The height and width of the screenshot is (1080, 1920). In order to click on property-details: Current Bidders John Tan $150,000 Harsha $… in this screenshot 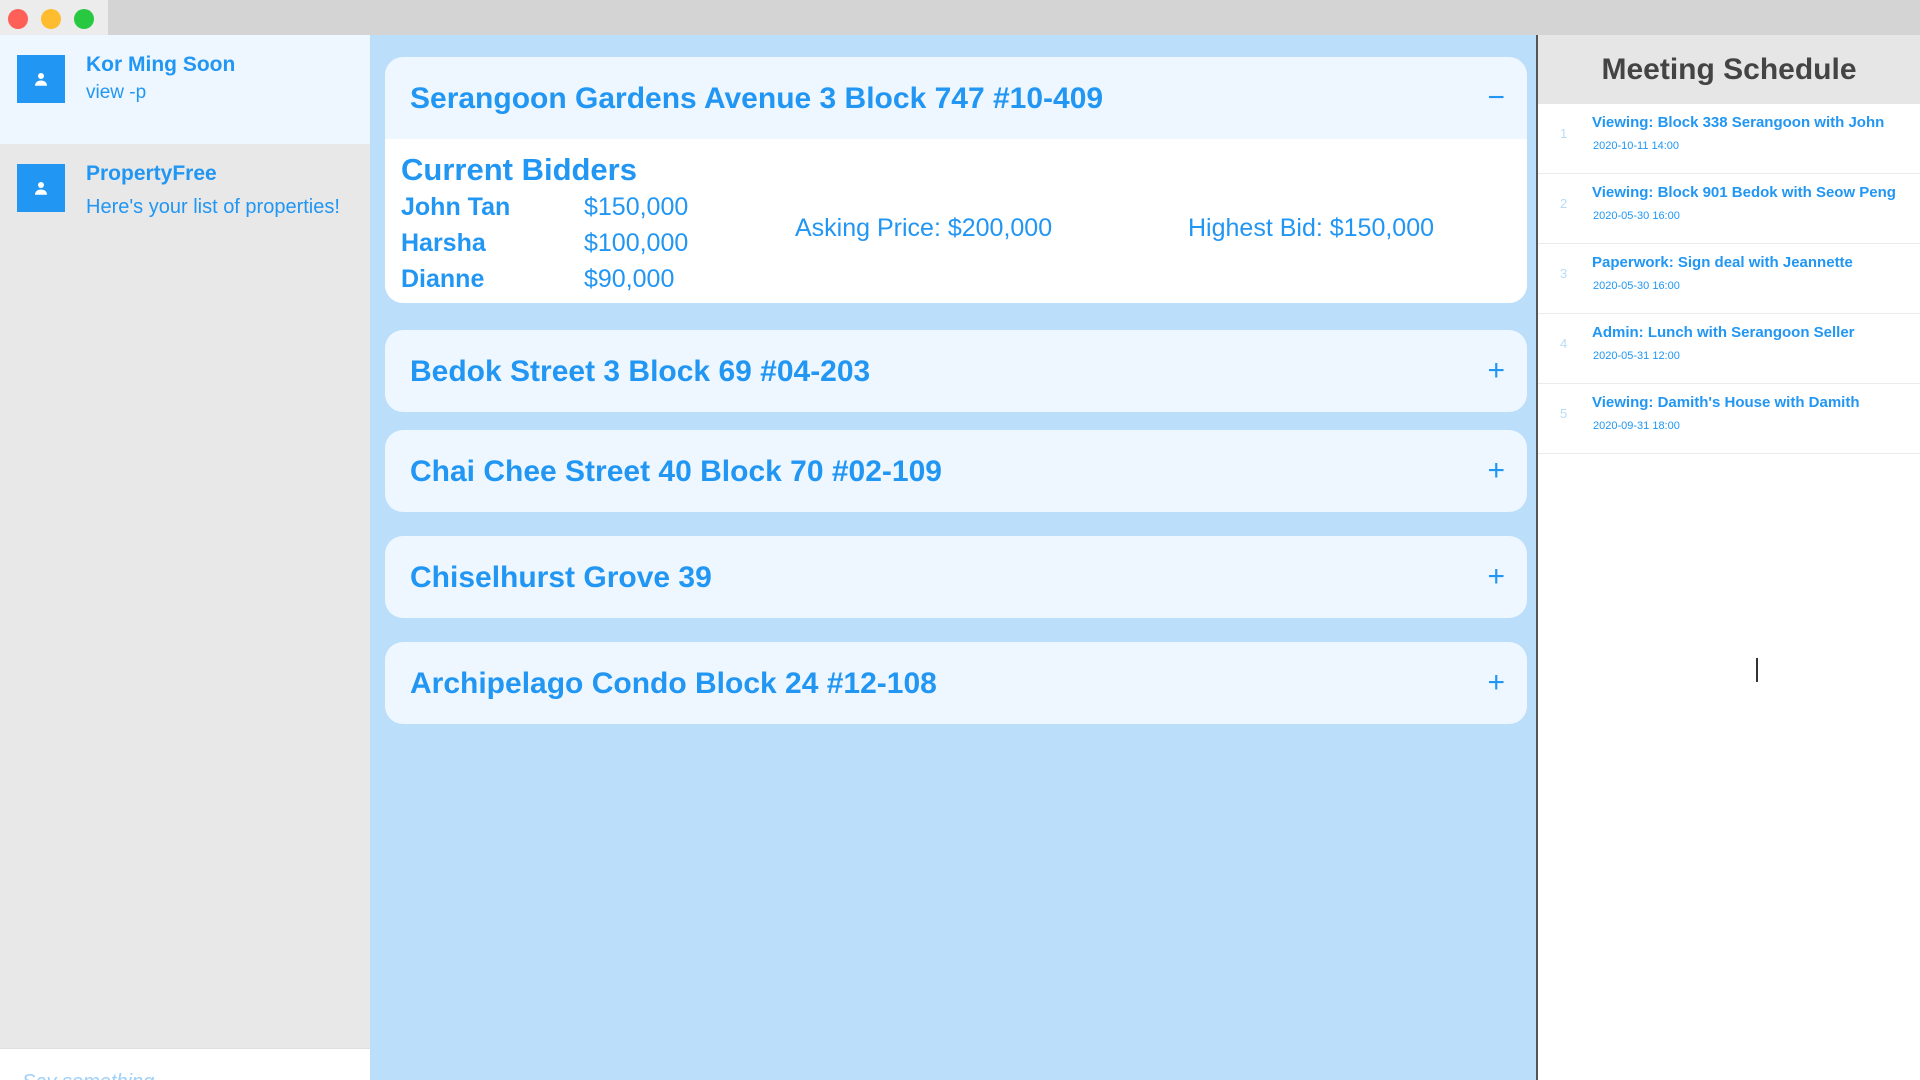, I will do `click(956, 221)`.